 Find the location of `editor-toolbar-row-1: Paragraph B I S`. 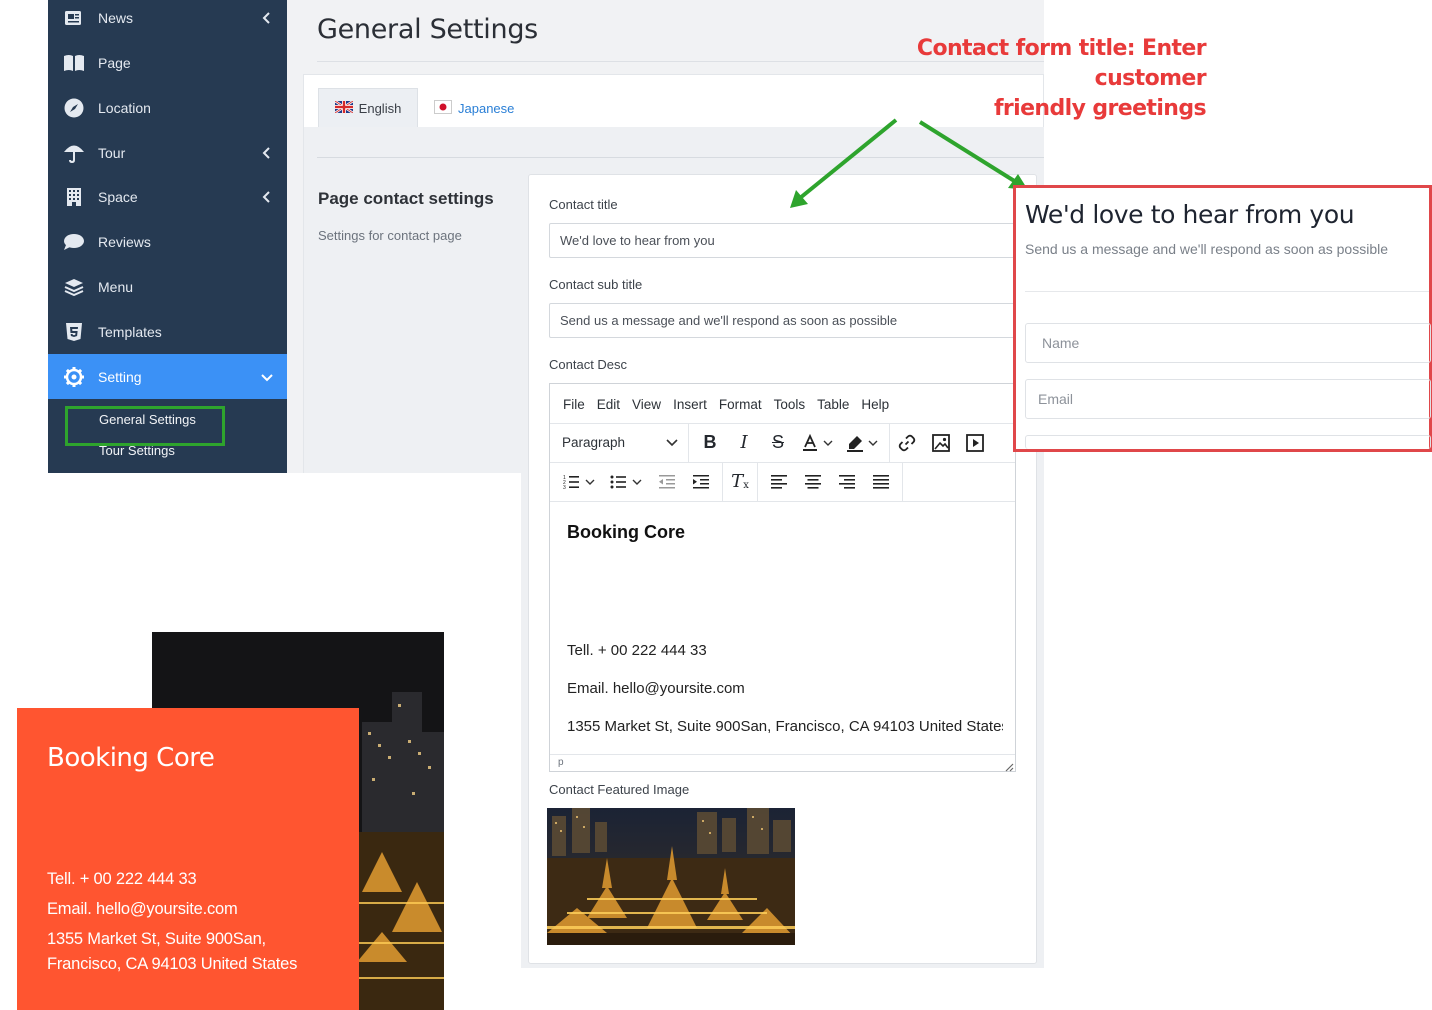

editor-toolbar-row-1: Paragraph B I S is located at coordinates (782, 442).